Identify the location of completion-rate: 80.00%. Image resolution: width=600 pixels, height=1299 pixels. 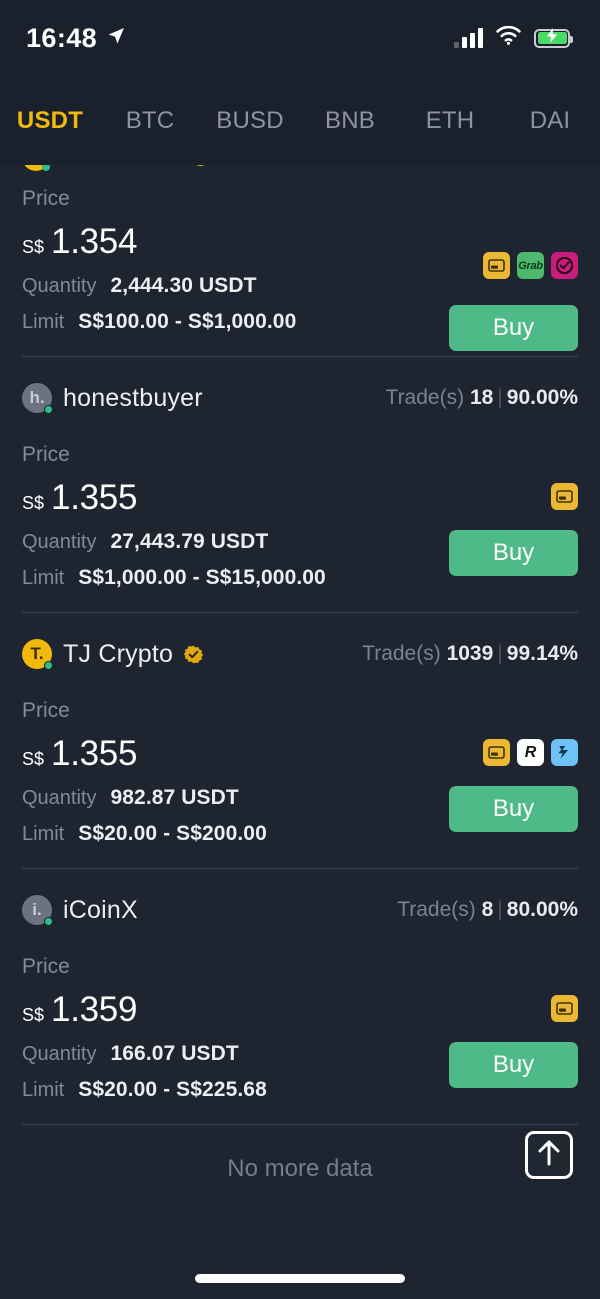
(542, 909).